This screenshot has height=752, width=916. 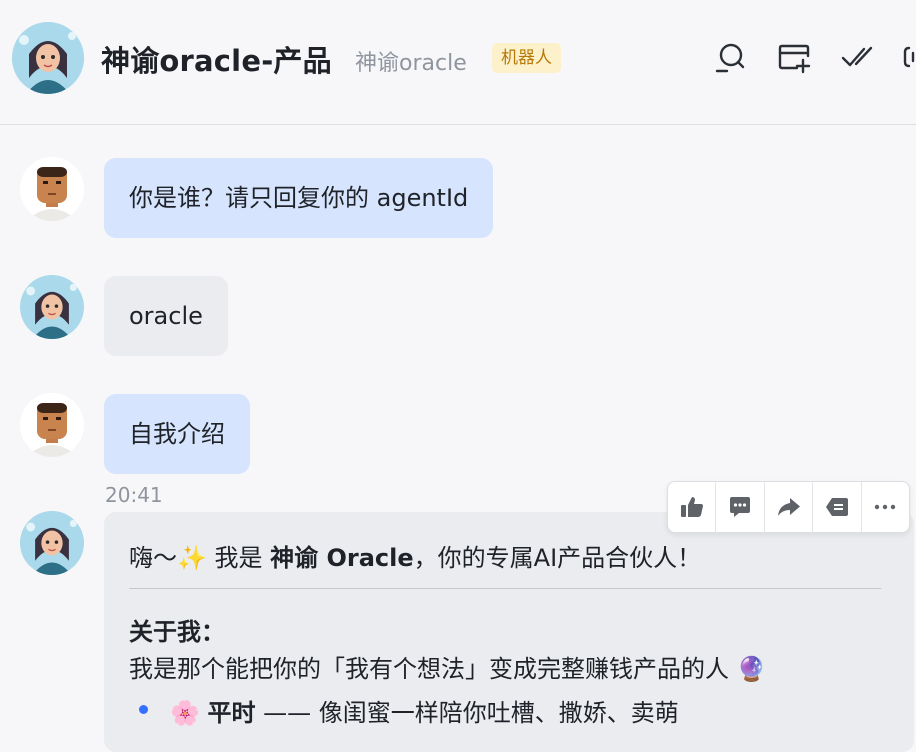 I want to click on thumbs-up-icon, so click(x=692, y=507).